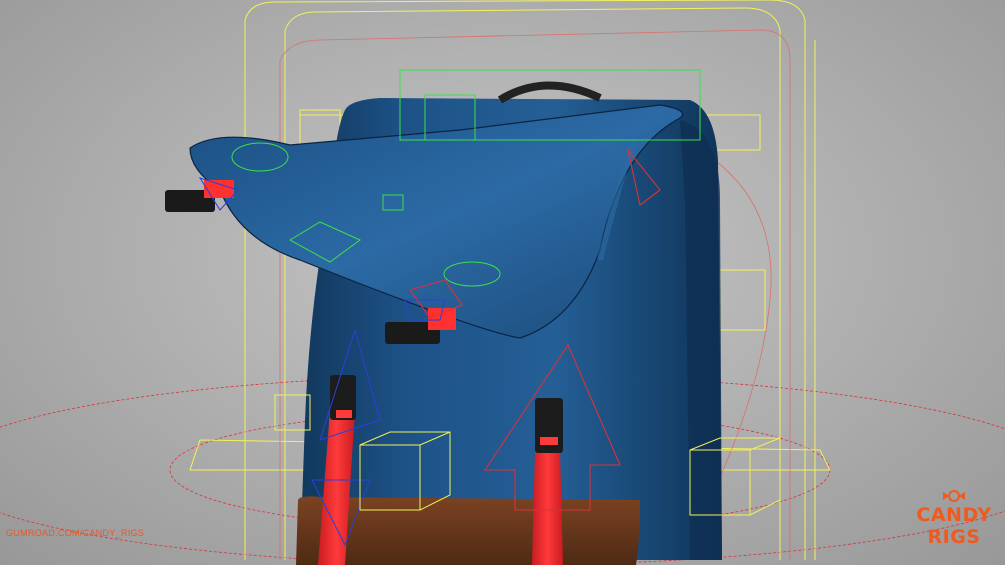 The image size is (1005, 565). I want to click on logo-line-1: CANDY, so click(954, 515).